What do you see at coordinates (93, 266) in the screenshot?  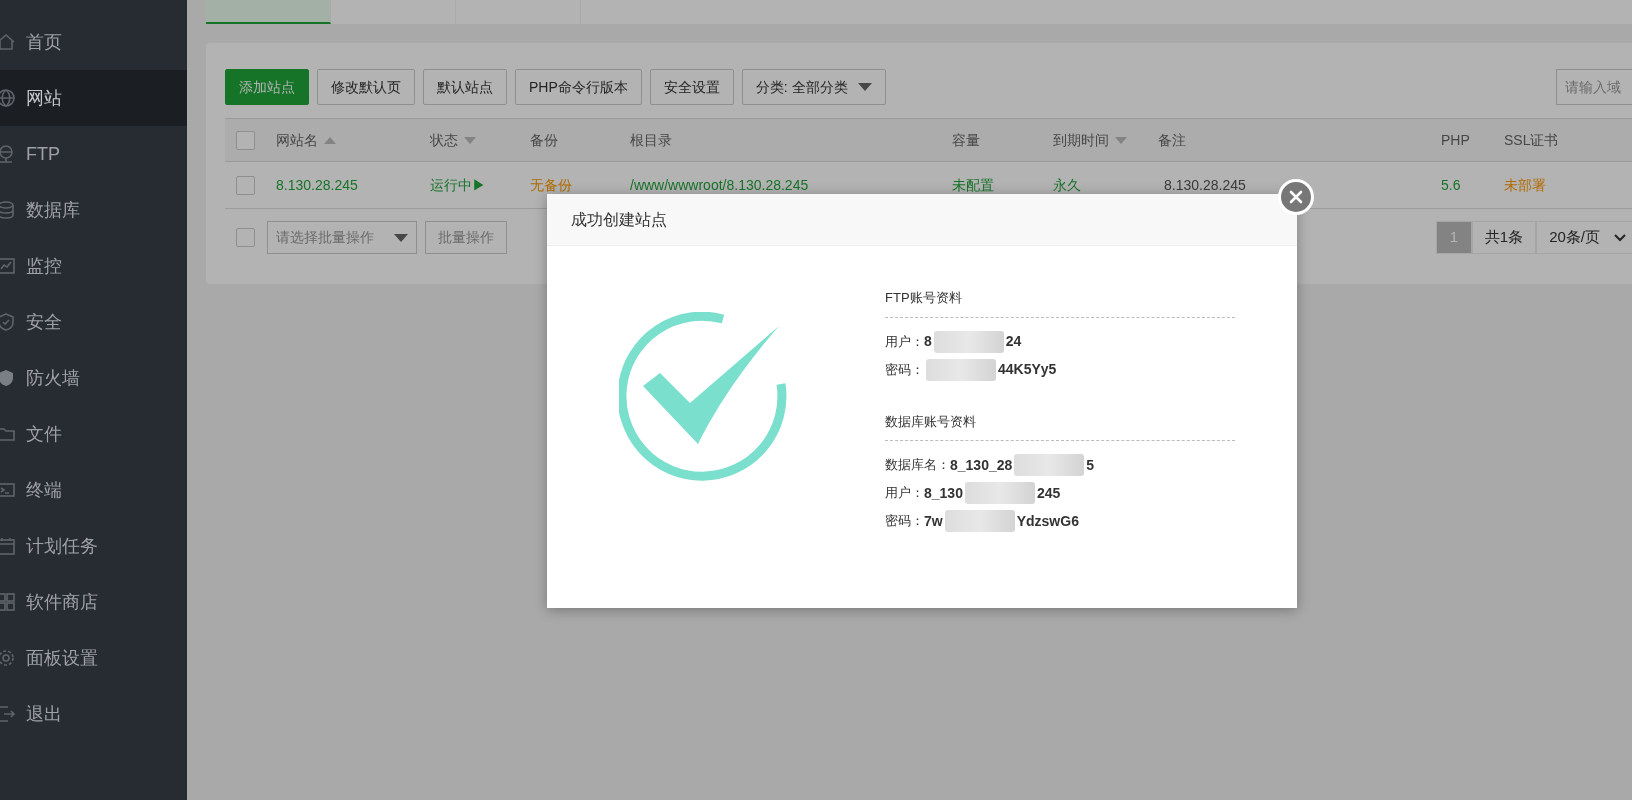 I see `sidebar-item: 监控` at bounding box center [93, 266].